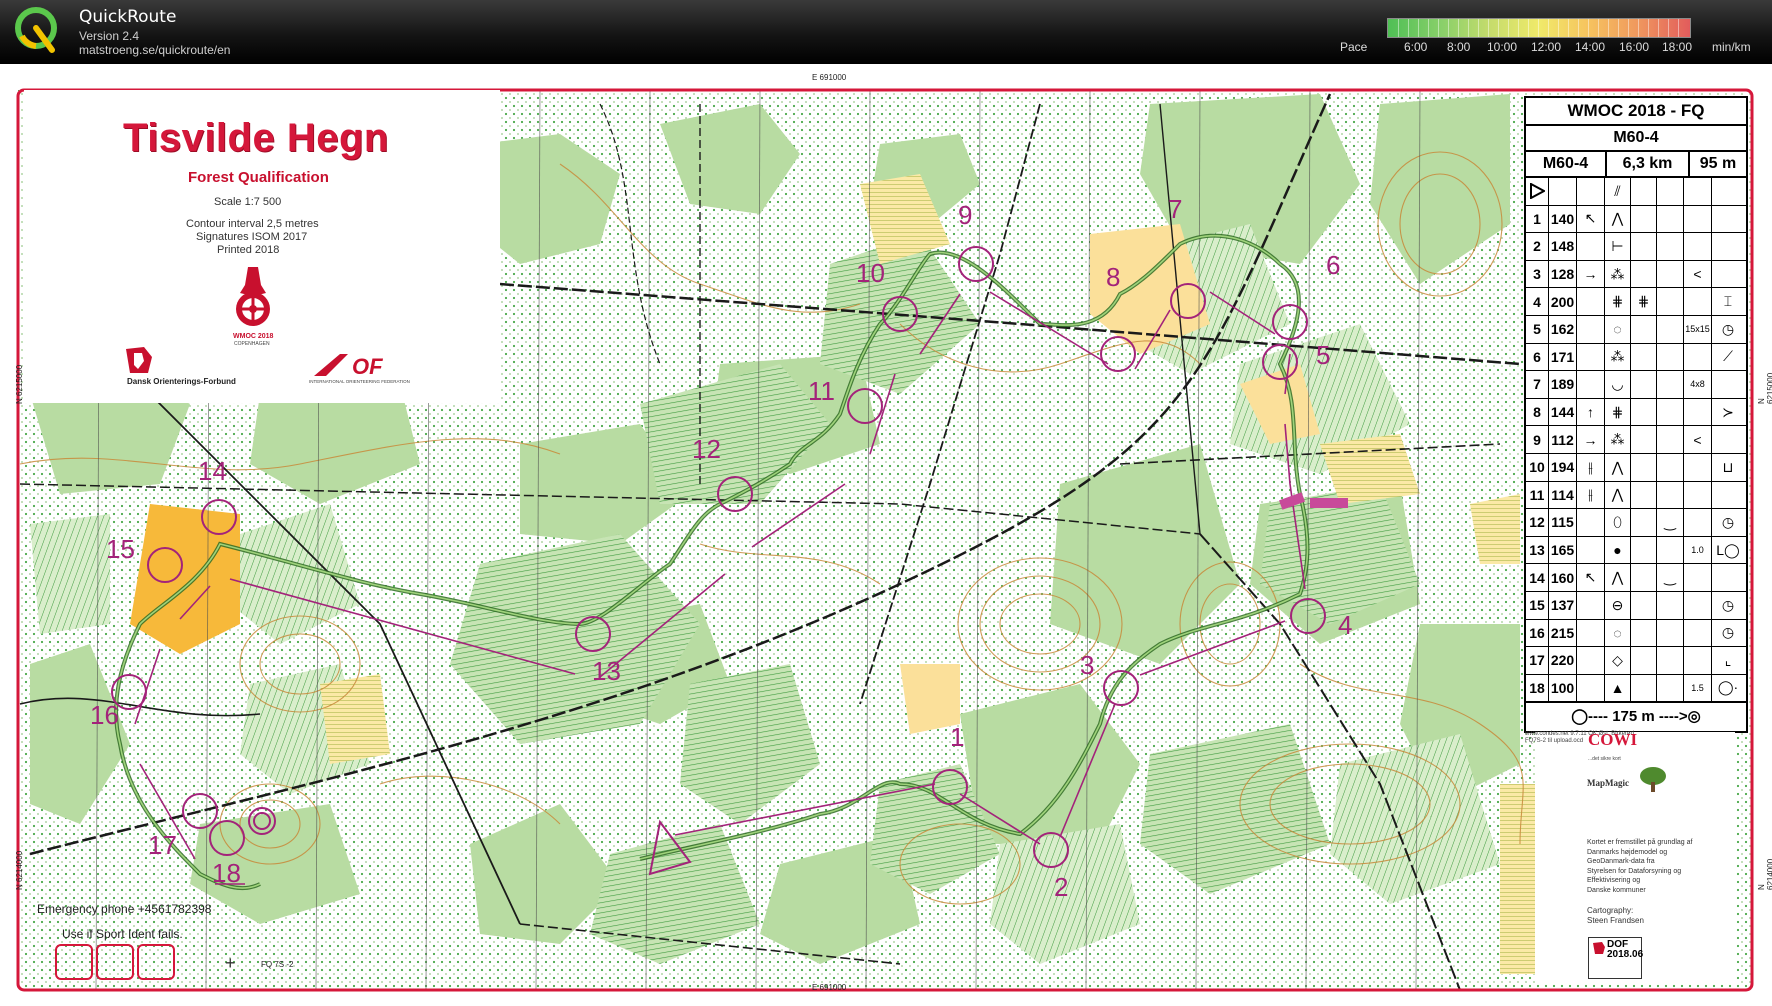  What do you see at coordinates (1644, 301) in the screenshot?
I see `desc-cell-e: ⋕` at bounding box center [1644, 301].